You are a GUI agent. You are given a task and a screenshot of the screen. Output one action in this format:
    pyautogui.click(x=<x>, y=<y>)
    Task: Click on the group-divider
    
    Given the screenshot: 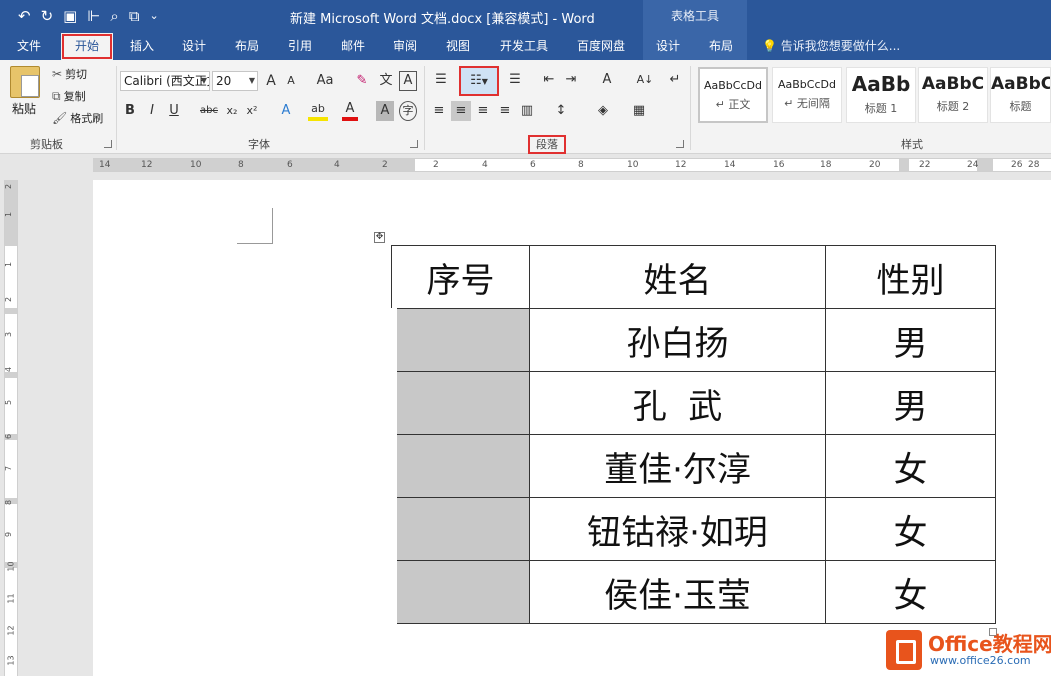 What is the action you would take?
    pyautogui.click(x=116, y=108)
    